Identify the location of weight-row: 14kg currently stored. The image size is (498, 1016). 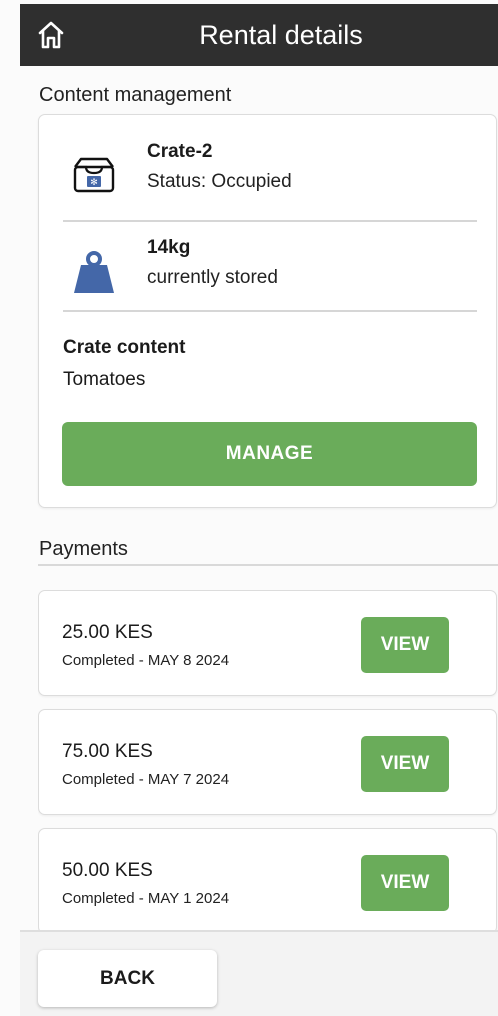
(270, 268).